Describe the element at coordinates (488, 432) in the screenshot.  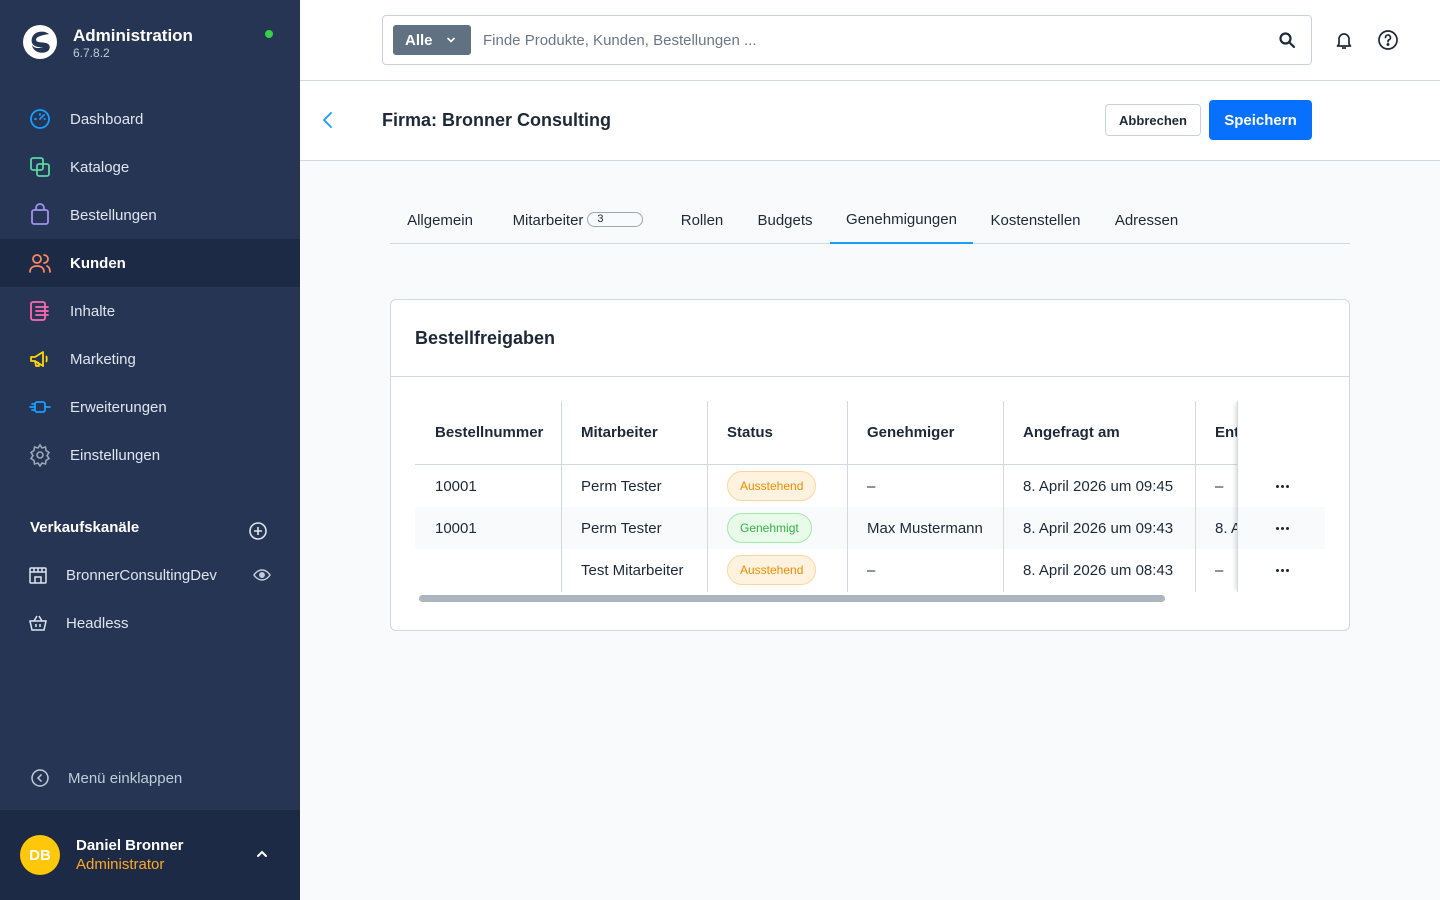
I see `column-header: Bestellnummer` at that location.